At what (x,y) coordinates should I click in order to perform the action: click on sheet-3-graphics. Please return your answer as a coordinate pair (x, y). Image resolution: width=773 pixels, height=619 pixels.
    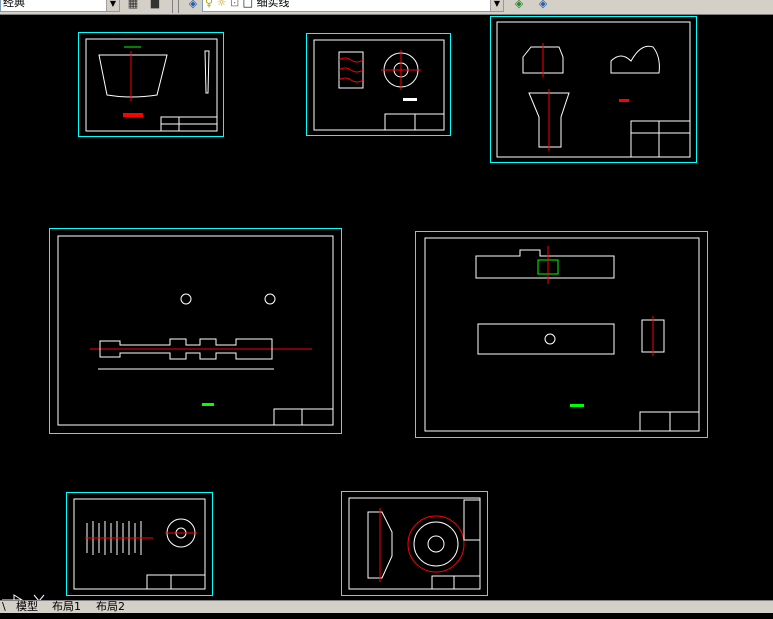
    Looking at the image, I should click on (593, 89).